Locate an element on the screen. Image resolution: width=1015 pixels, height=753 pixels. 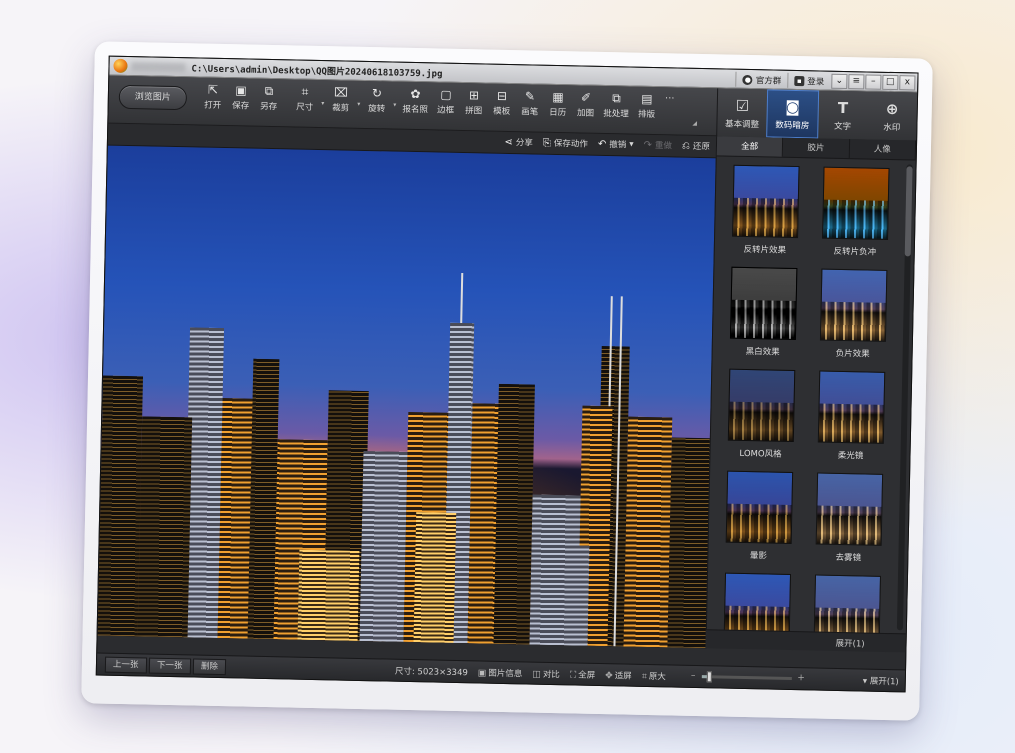
tool-save: ▣ 保存 is located at coordinates (241, 97).